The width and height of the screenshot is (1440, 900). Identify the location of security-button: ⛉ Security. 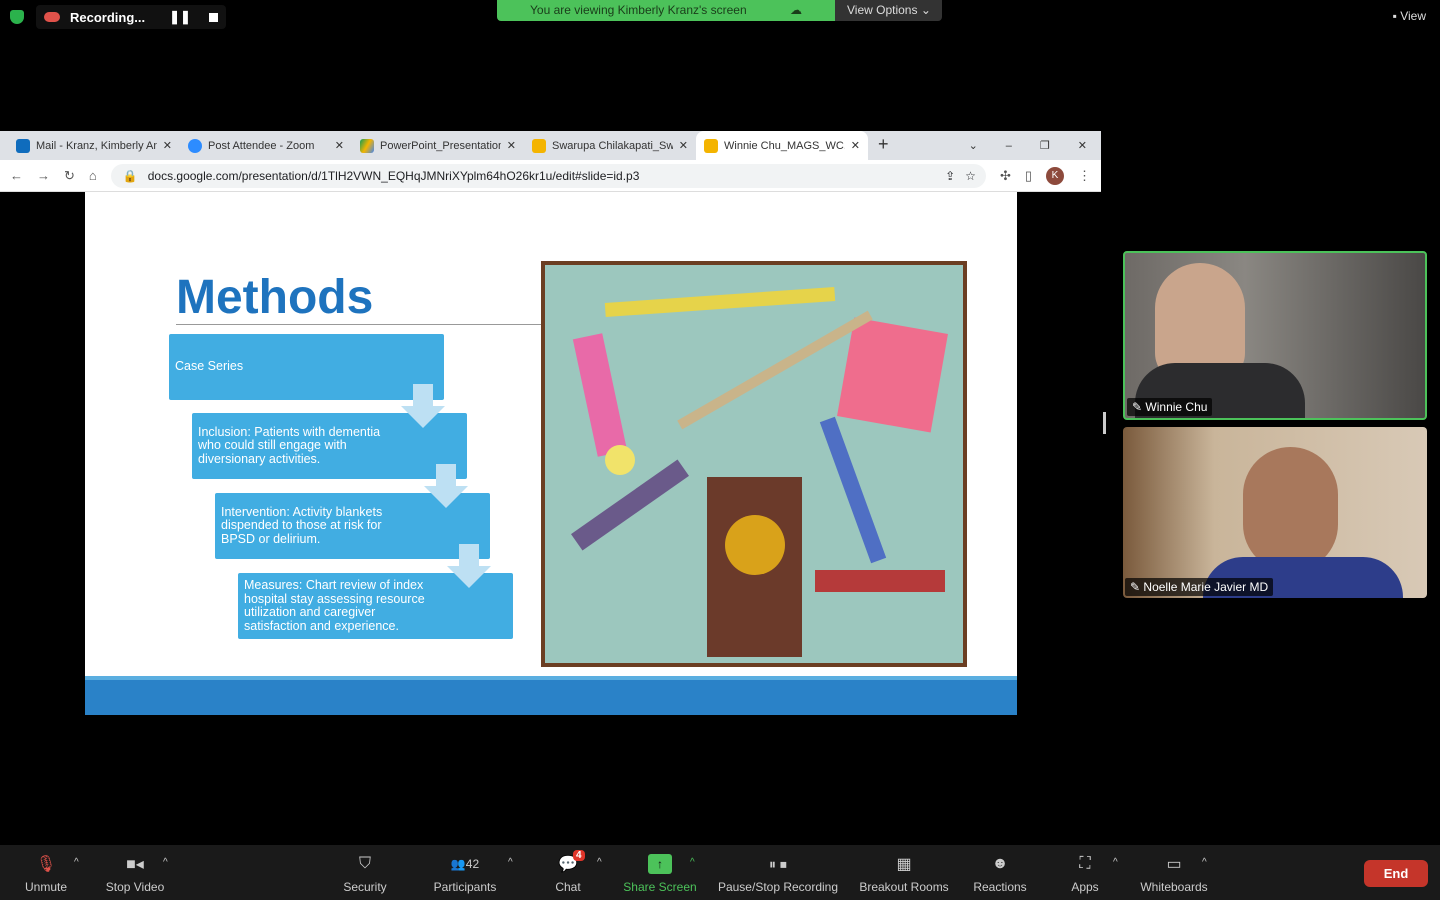
(365, 872).